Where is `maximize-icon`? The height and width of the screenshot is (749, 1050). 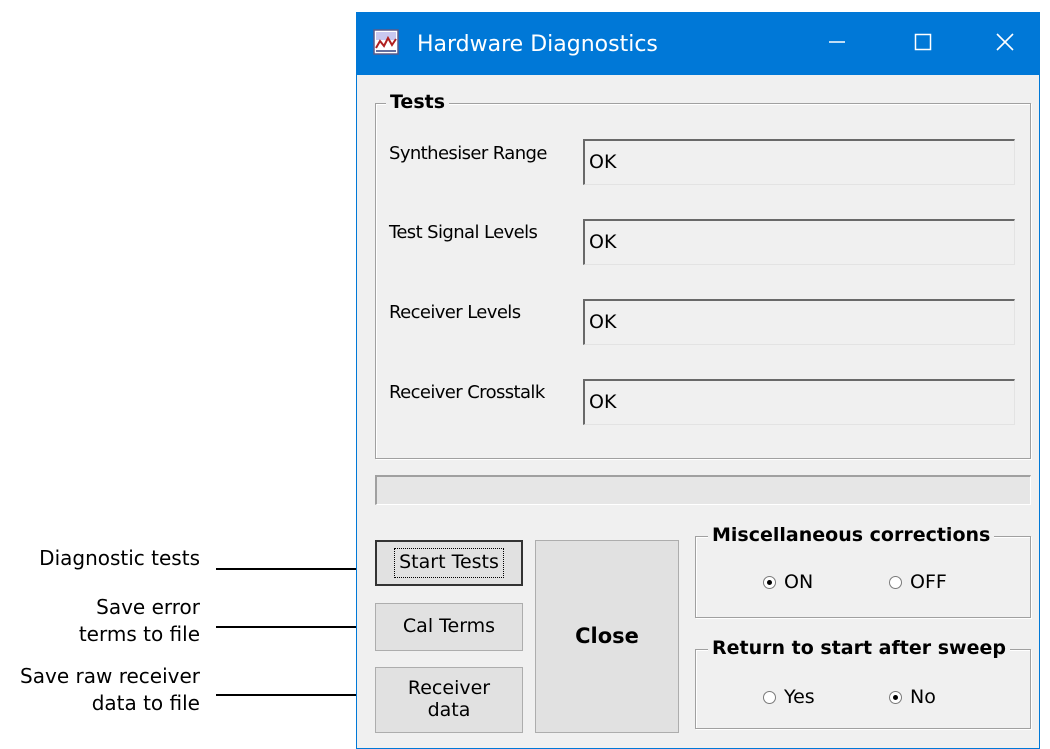
maximize-icon is located at coordinates (923, 44).